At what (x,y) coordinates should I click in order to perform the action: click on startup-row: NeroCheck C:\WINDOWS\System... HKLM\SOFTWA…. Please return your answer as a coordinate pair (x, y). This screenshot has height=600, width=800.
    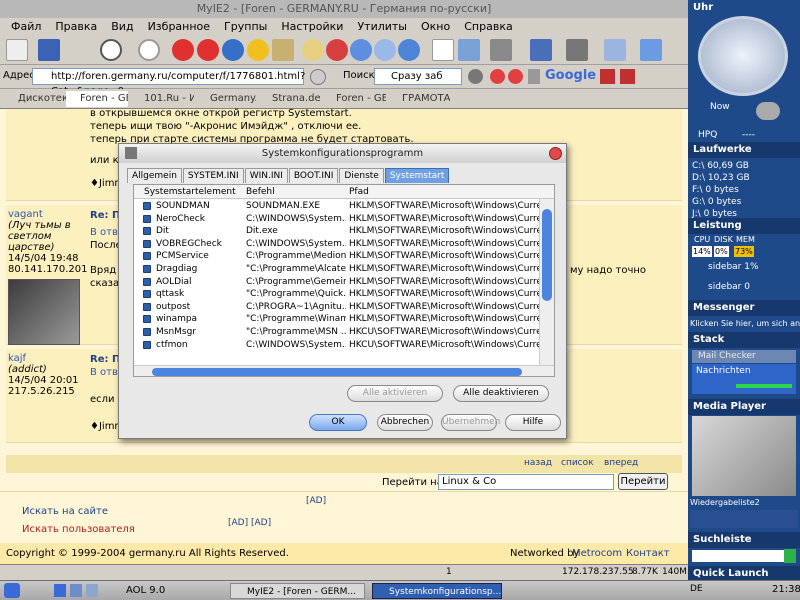
    Looking at the image, I should click on (336, 219).